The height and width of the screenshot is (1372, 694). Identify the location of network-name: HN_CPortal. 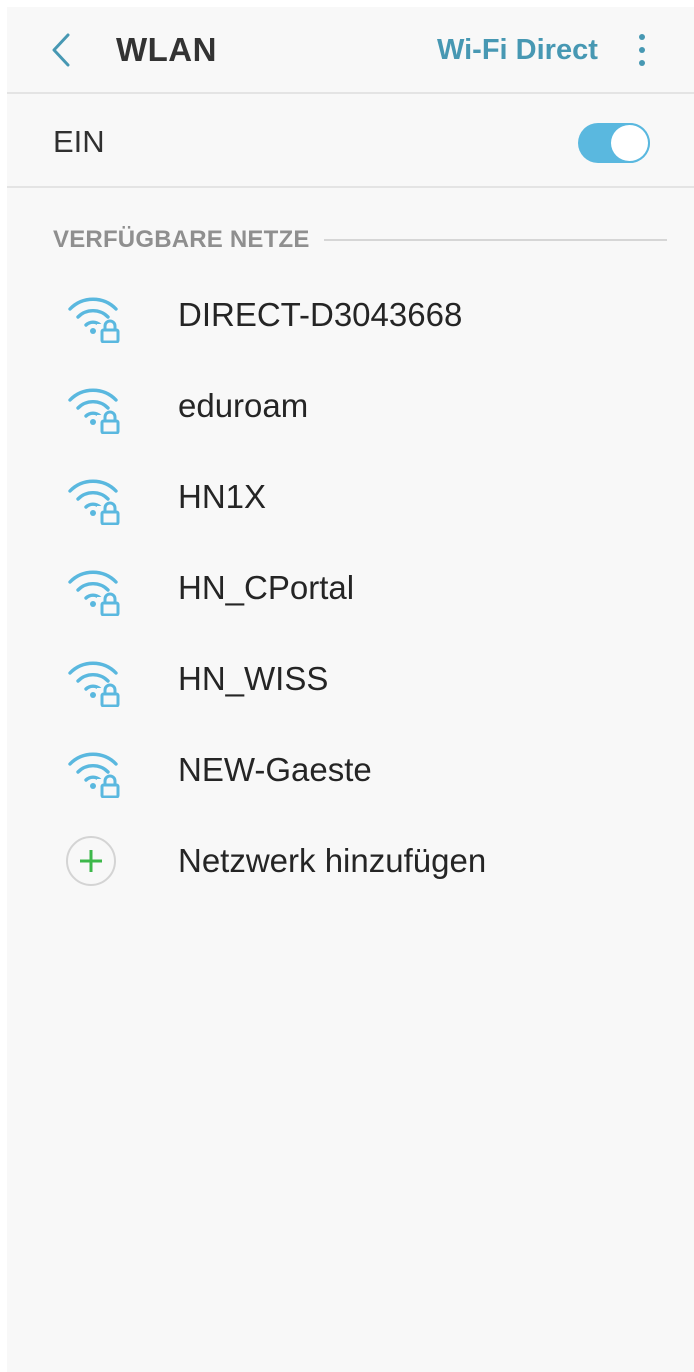
(266, 587).